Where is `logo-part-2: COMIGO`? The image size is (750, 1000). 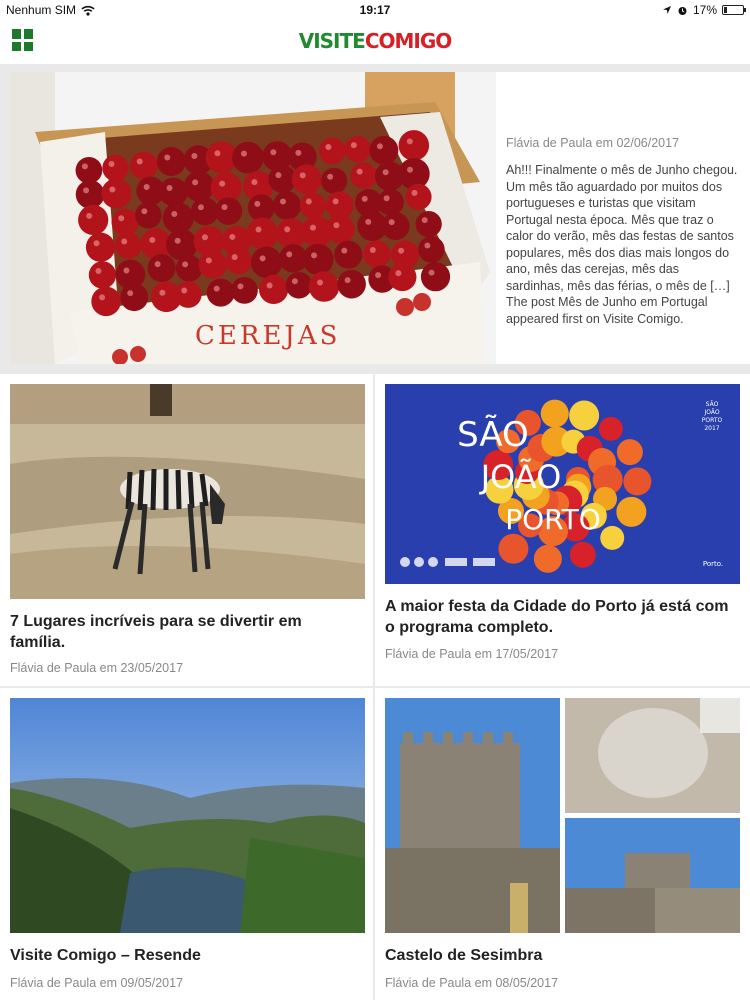
logo-part-2: COMIGO is located at coordinates (408, 41).